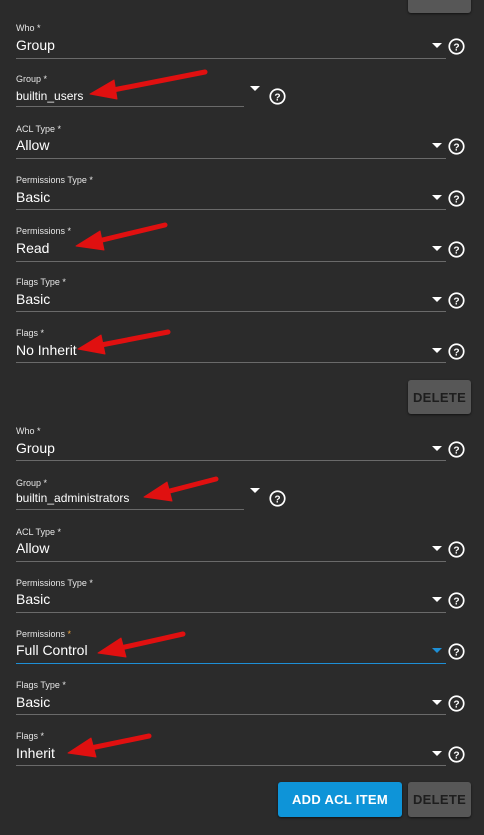 The height and width of the screenshot is (835, 484). What do you see at coordinates (49, 96) in the screenshot?
I see `group-input-value: builtin_users` at bounding box center [49, 96].